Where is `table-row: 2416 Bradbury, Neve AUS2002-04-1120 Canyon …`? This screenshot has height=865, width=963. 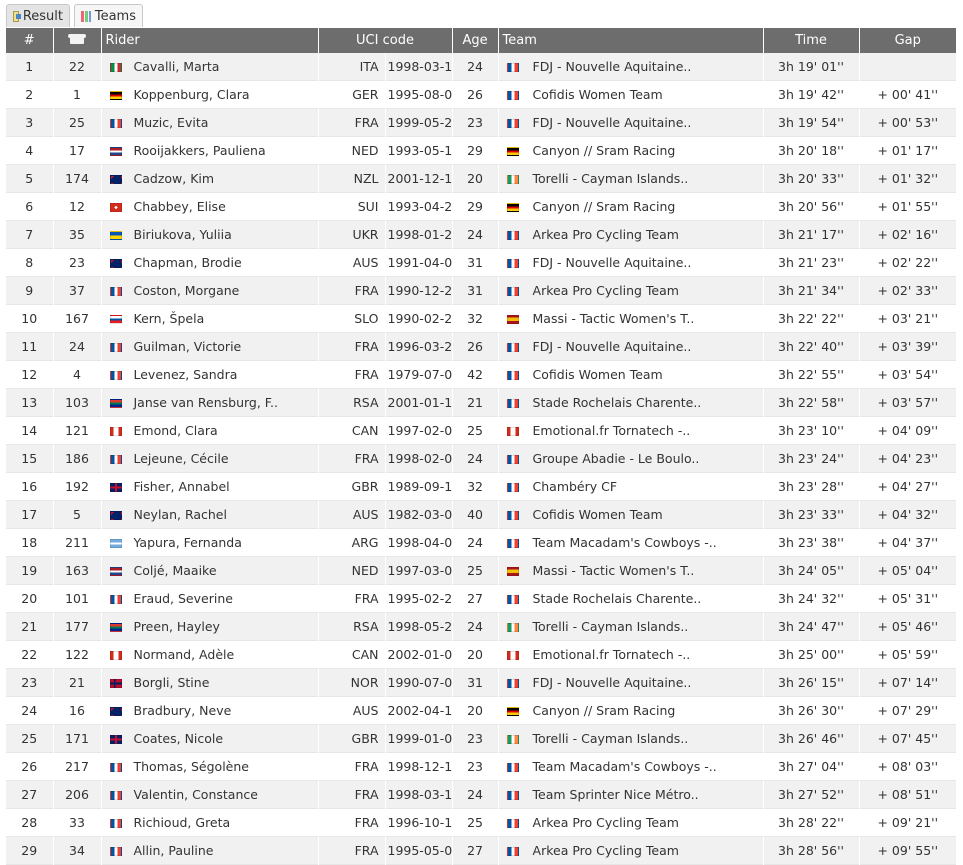
table-row: 2416 Bradbury, Neve AUS2002-04-1120 Canyon … is located at coordinates (481, 710).